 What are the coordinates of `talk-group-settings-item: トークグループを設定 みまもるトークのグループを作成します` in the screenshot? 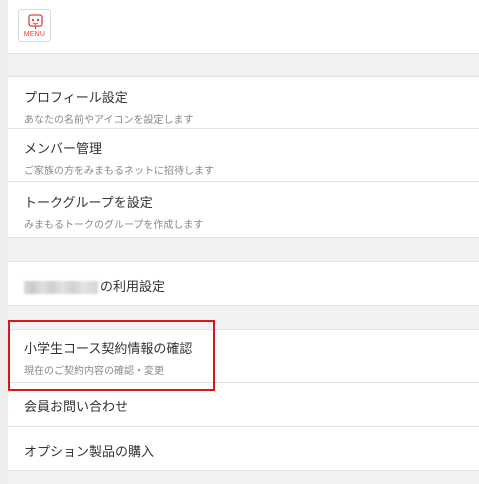 It's located at (243, 210).